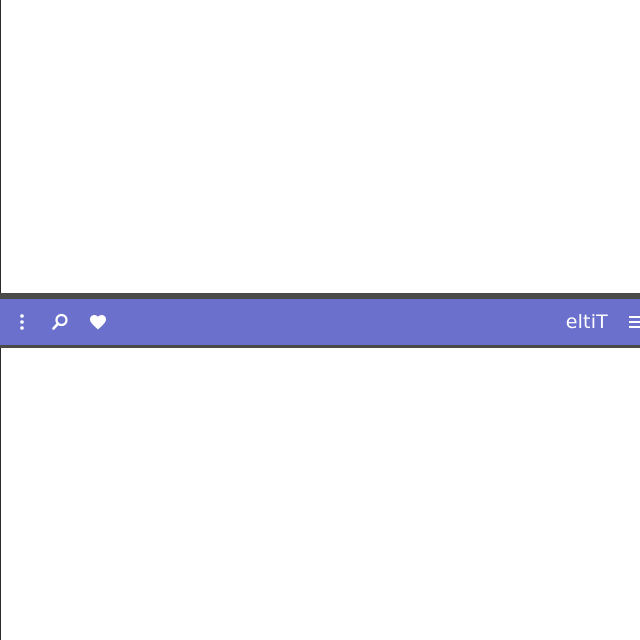 This screenshot has height=640, width=640. I want to click on app-bar-content: Title, so click(320, 322).